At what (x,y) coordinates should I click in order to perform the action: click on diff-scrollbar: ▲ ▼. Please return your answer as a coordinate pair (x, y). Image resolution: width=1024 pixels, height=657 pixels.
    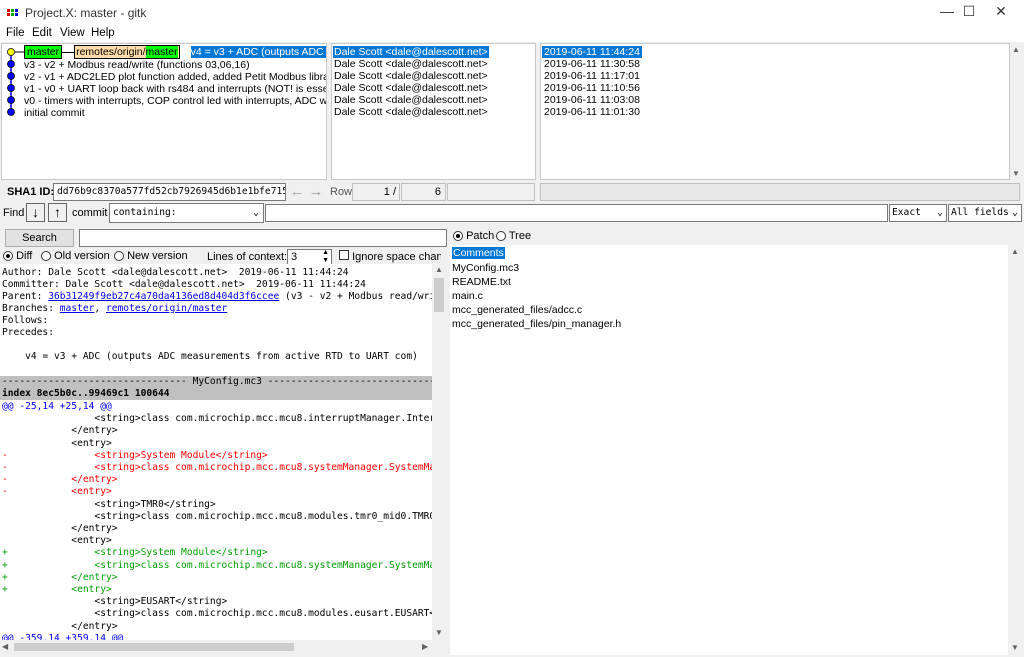
    Looking at the image, I should click on (439, 452).